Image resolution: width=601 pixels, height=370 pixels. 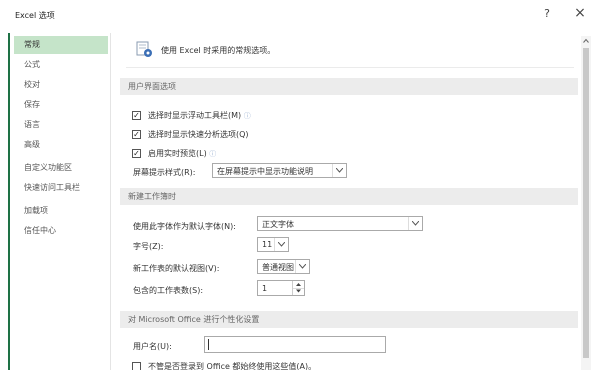 I want to click on screentip-style-select: 在屏幕提示中显示功能说明, so click(x=279, y=170).